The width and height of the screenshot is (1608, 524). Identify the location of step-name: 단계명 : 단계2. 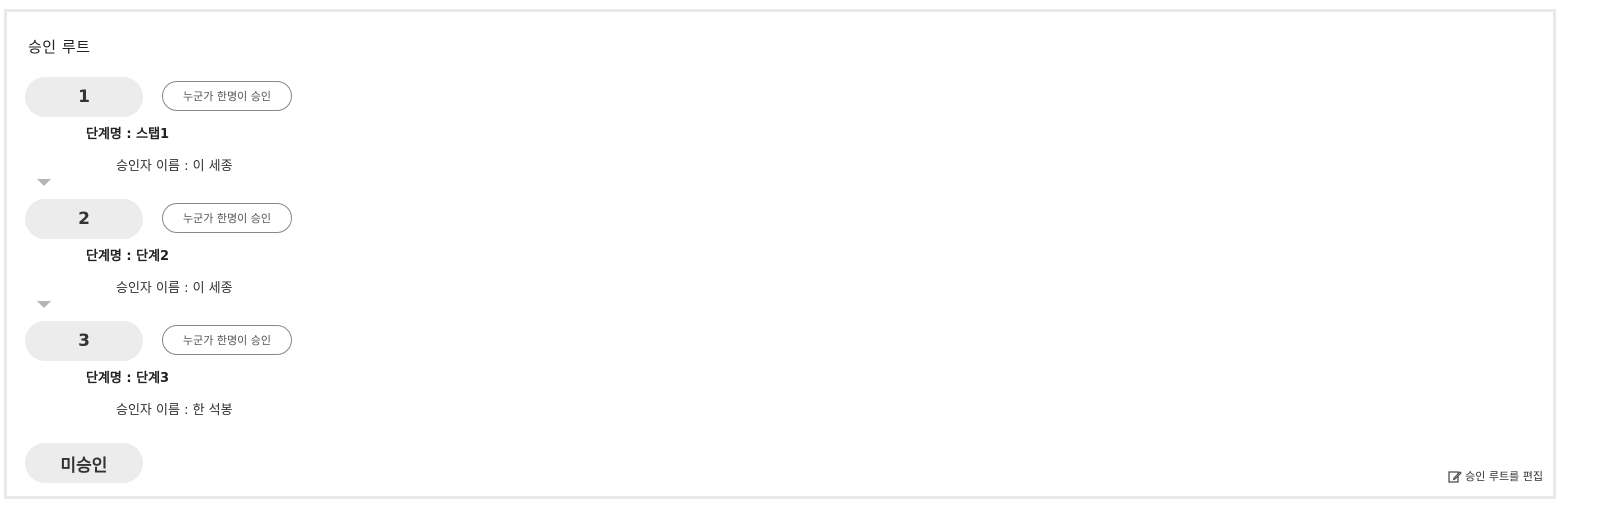
(128, 256).